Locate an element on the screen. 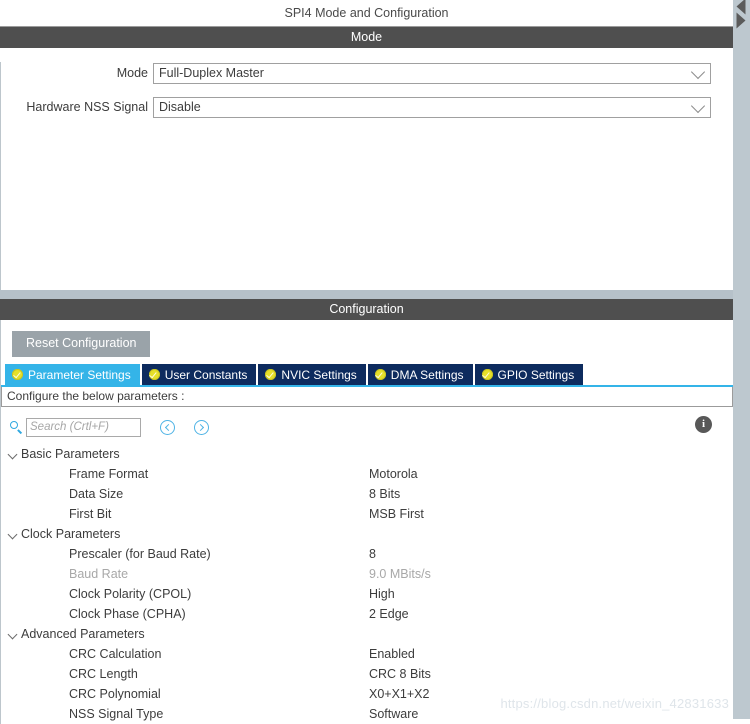 This screenshot has width=750, height=724. tree-row-value: 8 is located at coordinates (372, 554).